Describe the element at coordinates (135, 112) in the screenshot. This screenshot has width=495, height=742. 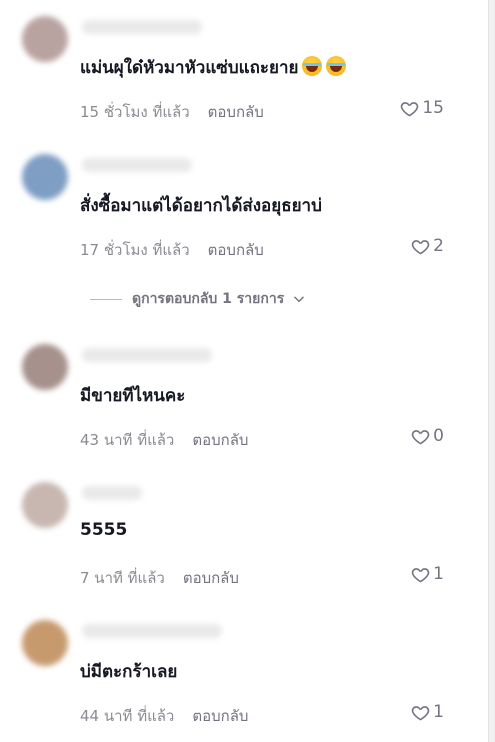
I see `timestamp: 15 ชั่วโมง ที่แล้ว` at that location.